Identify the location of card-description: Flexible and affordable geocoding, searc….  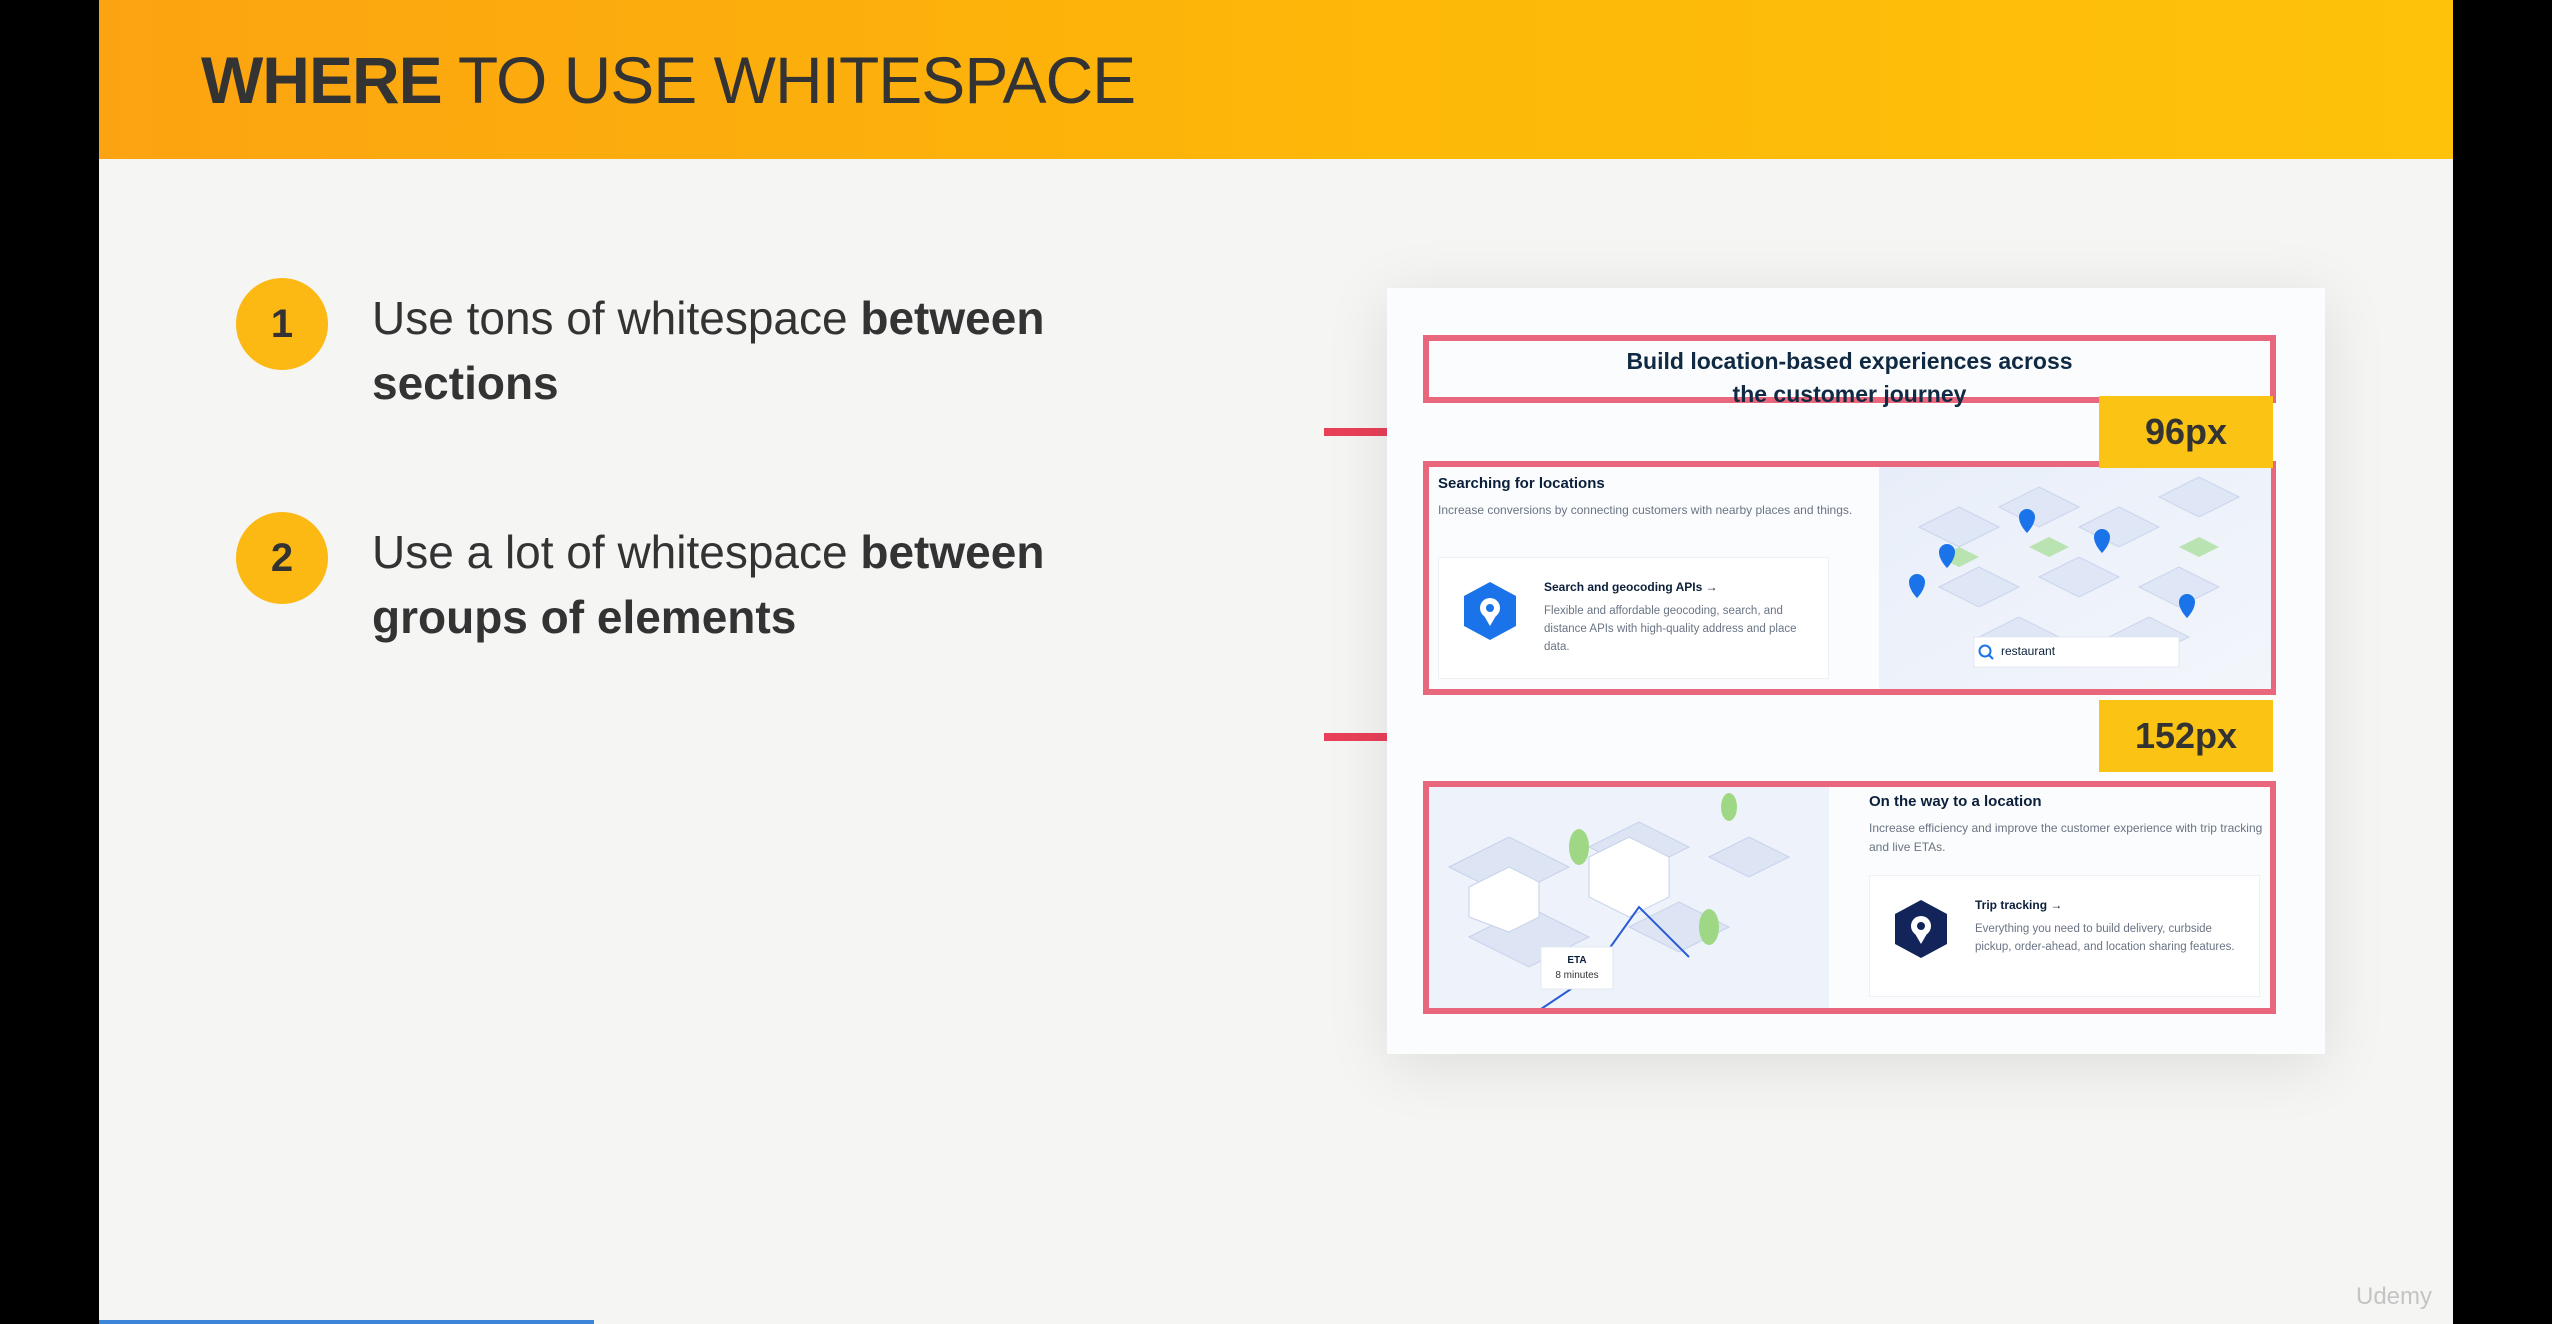
(1670, 629).